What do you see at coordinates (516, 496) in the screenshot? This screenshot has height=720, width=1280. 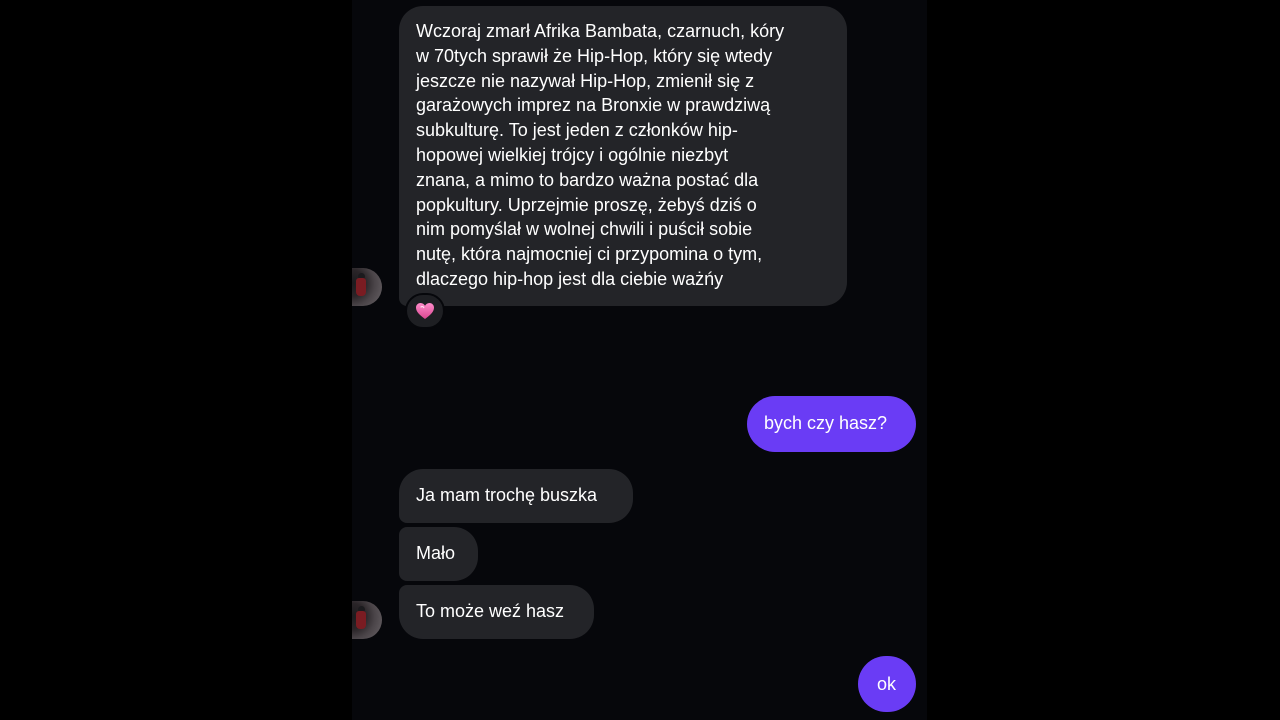 I see `message-bubble-incoming: Ja mam trochę buszka` at bounding box center [516, 496].